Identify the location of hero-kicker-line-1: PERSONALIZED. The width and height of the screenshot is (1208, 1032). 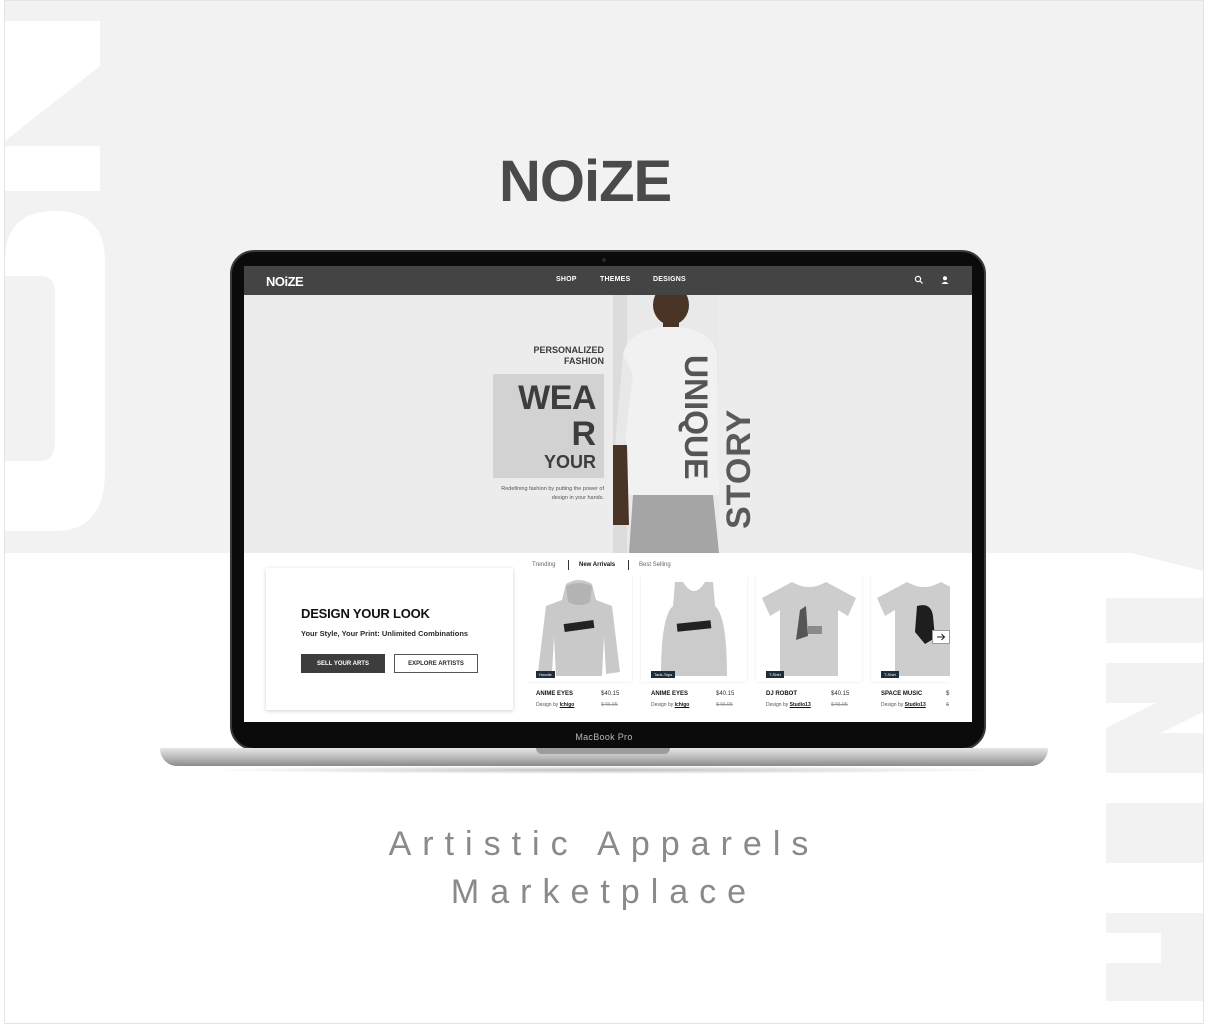
(568, 350).